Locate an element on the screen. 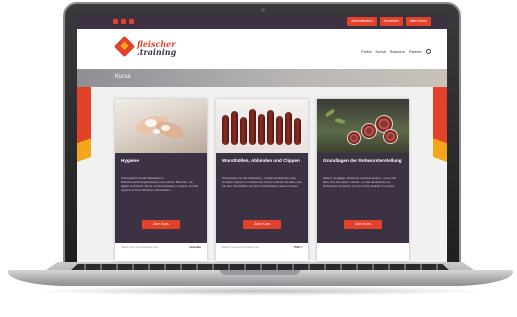  login-button: Anmelden is located at coordinates (391, 21).